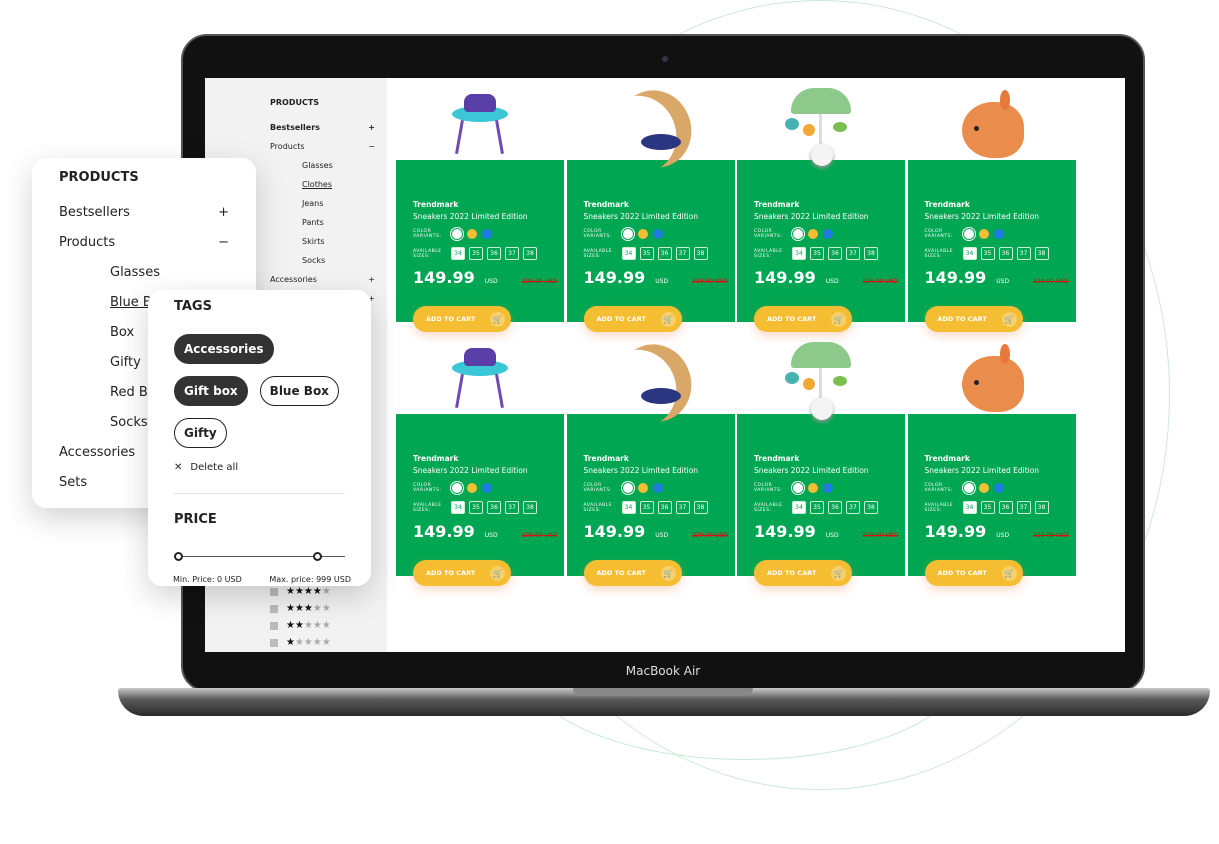 This screenshot has width=1219, height=844. I want to click on sidebar-subitem: Skirts, so click(328, 246).